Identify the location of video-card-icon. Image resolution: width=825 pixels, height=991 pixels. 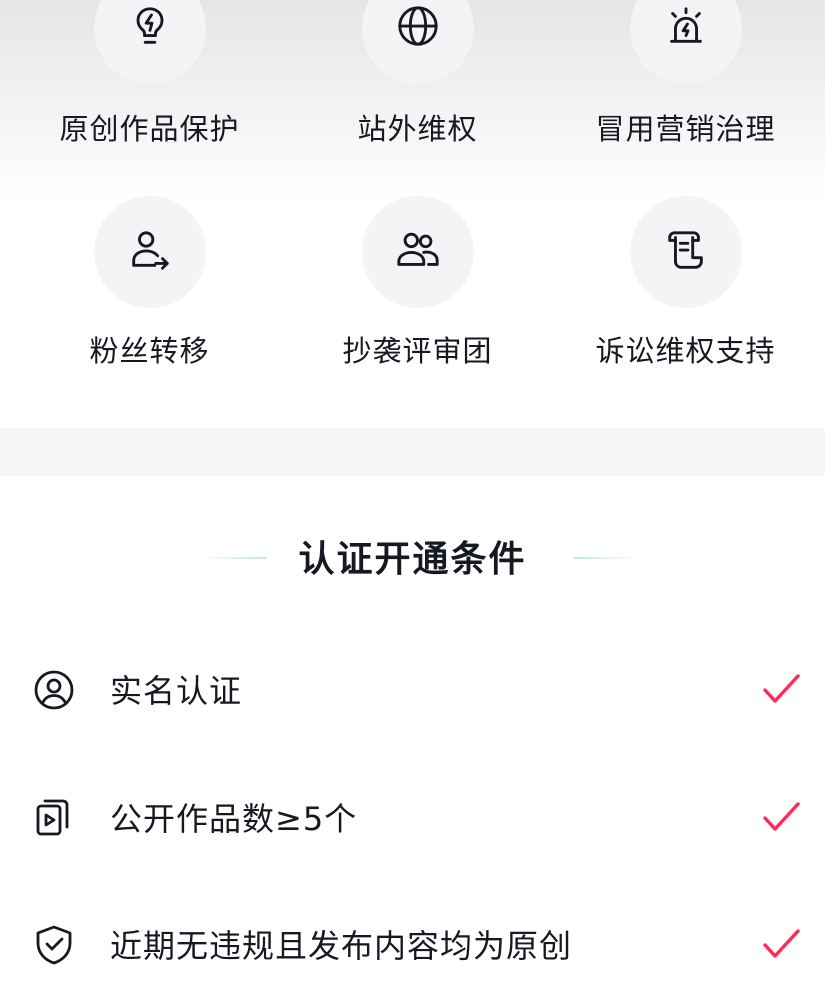
(54, 818).